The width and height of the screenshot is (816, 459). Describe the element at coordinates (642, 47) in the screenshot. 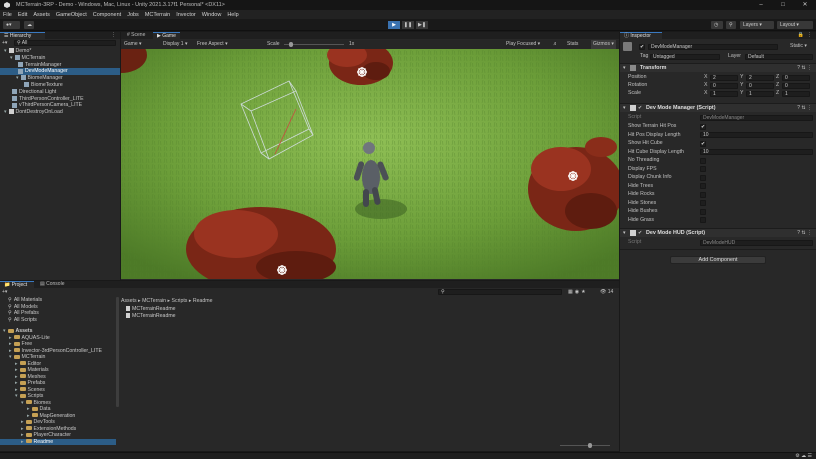

I see `active-checkbox: ✔` at that location.